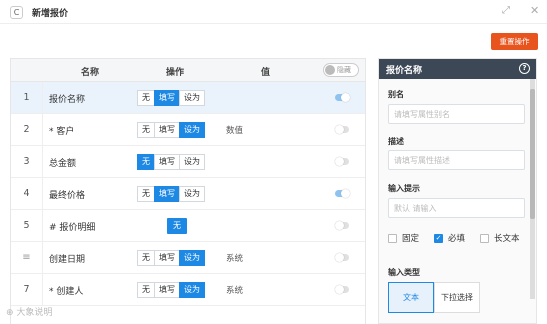  I want to click on checkbox-longtext-box, so click(484, 238).